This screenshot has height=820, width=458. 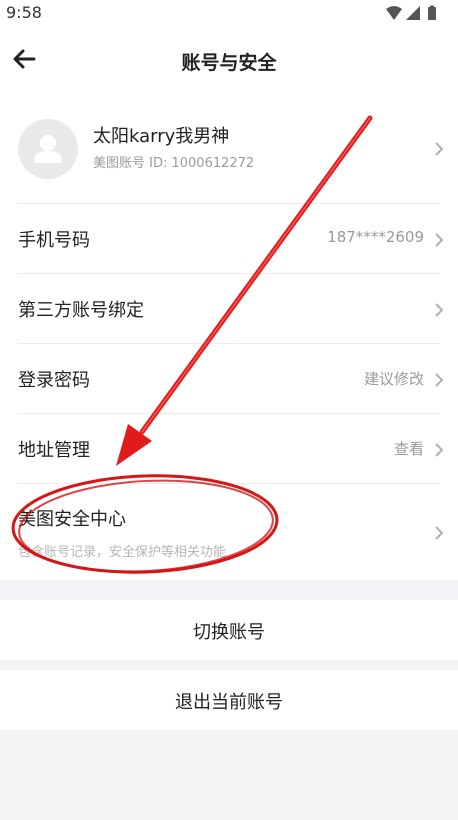 I want to click on profile-row: 太阳karry我男神 美图账号 ID: 1000612272, so click(x=229, y=149).